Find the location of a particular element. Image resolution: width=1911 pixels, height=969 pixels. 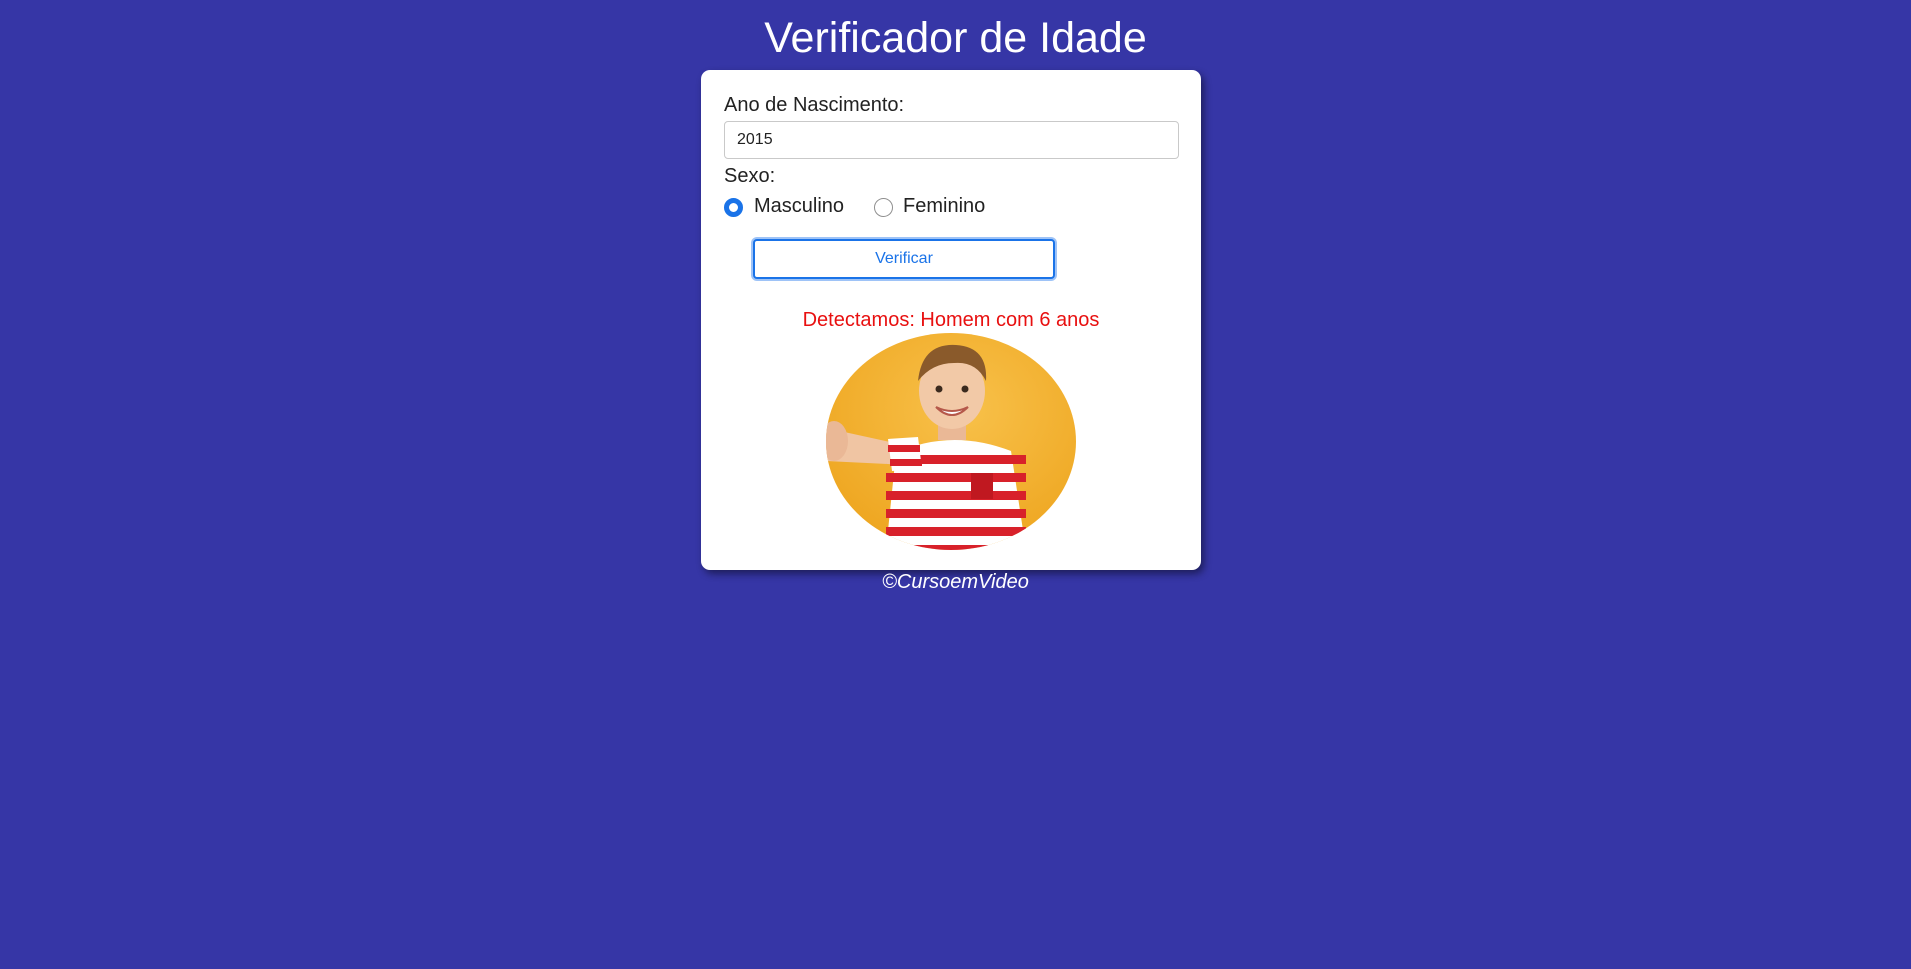

verify-button: Verificar is located at coordinates (904, 259).